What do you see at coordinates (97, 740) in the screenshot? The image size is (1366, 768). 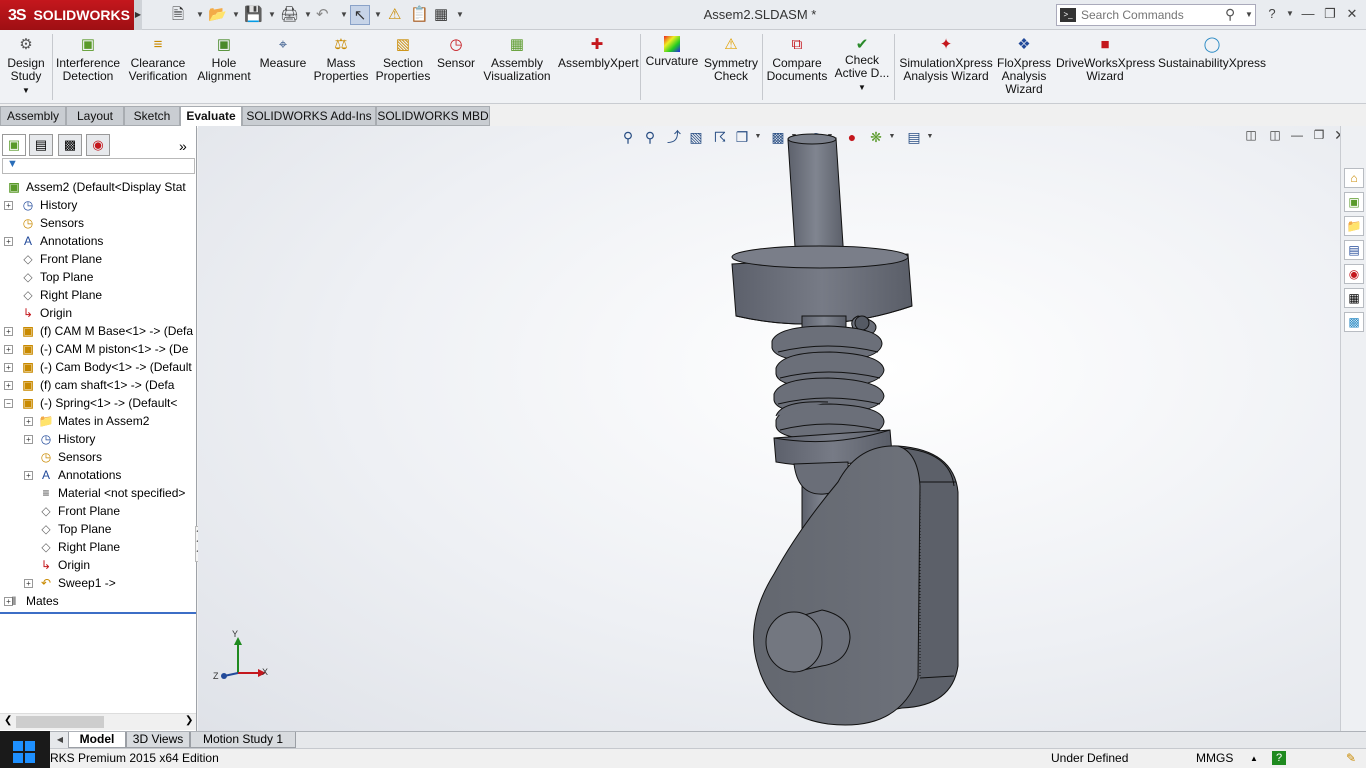 I see `tab-model: Model` at bounding box center [97, 740].